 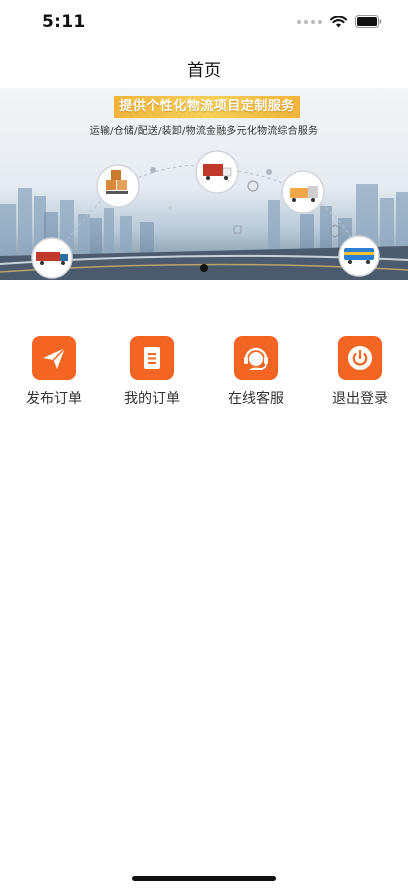 What do you see at coordinates (204, 23) in the screenshot?
I see `status-bar: 5:11` at bounding box center [204, 23].